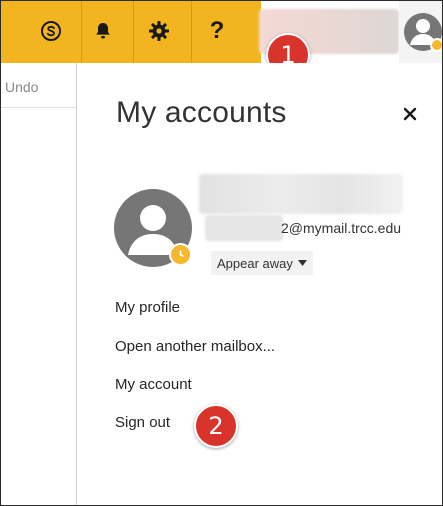  I want to click on menu-item-my-account: My account, so click(153, 384).